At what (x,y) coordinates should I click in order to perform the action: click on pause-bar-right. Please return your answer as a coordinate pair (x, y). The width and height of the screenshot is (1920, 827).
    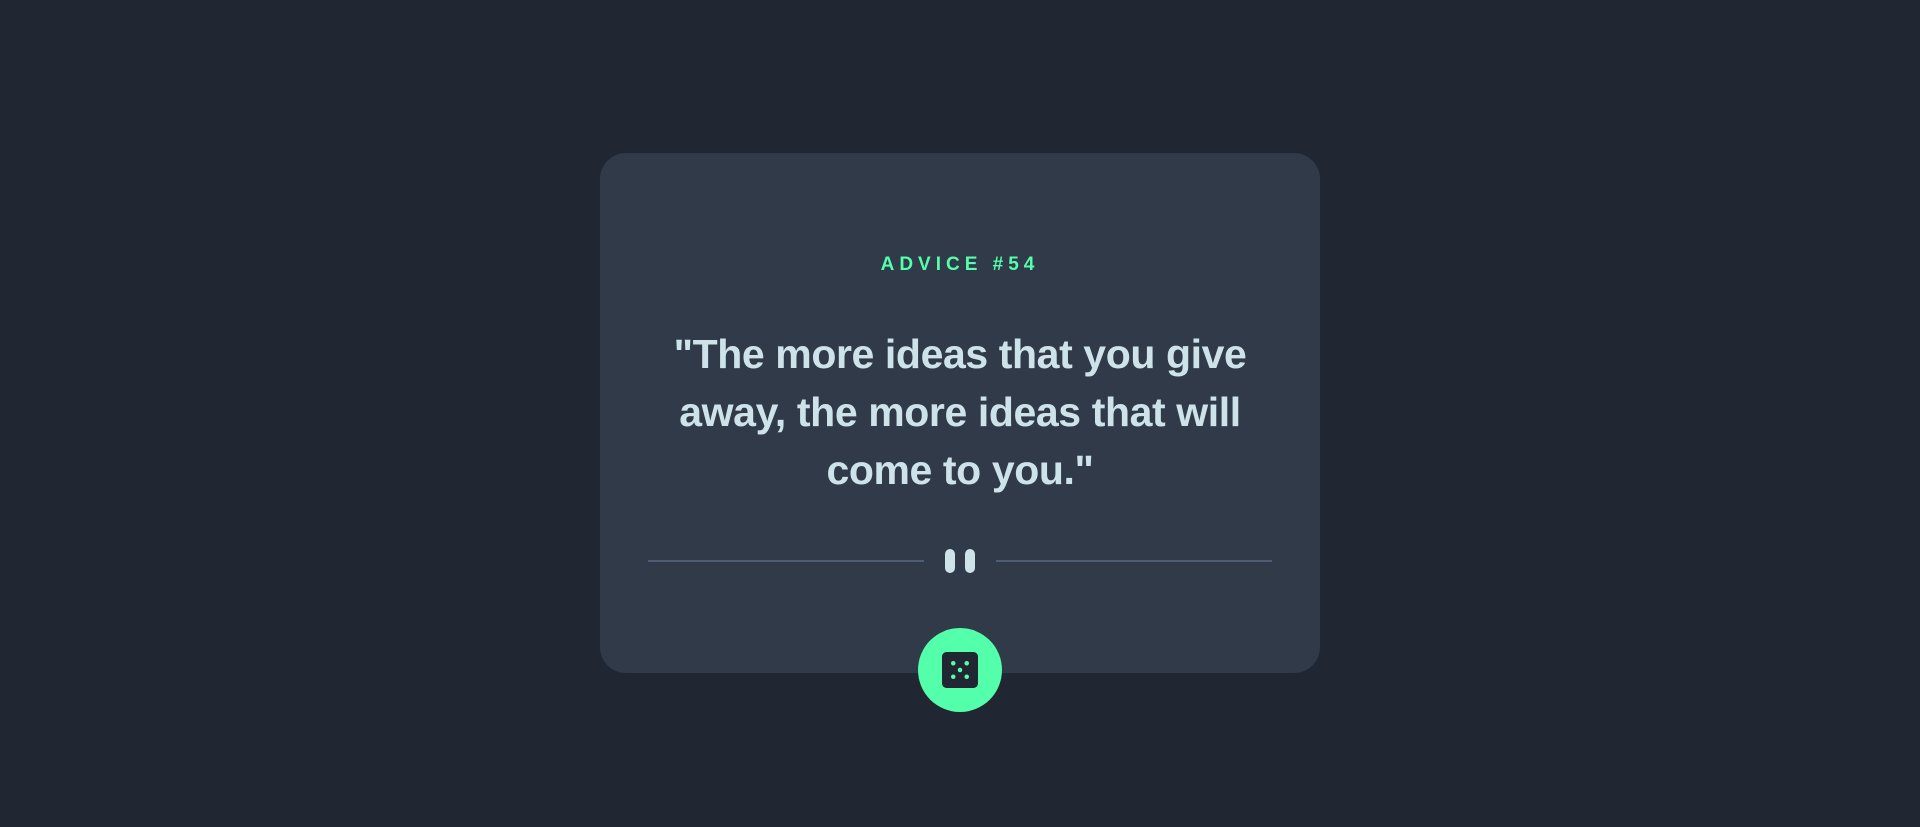
    Looking at the image, I should click on (970, 561).